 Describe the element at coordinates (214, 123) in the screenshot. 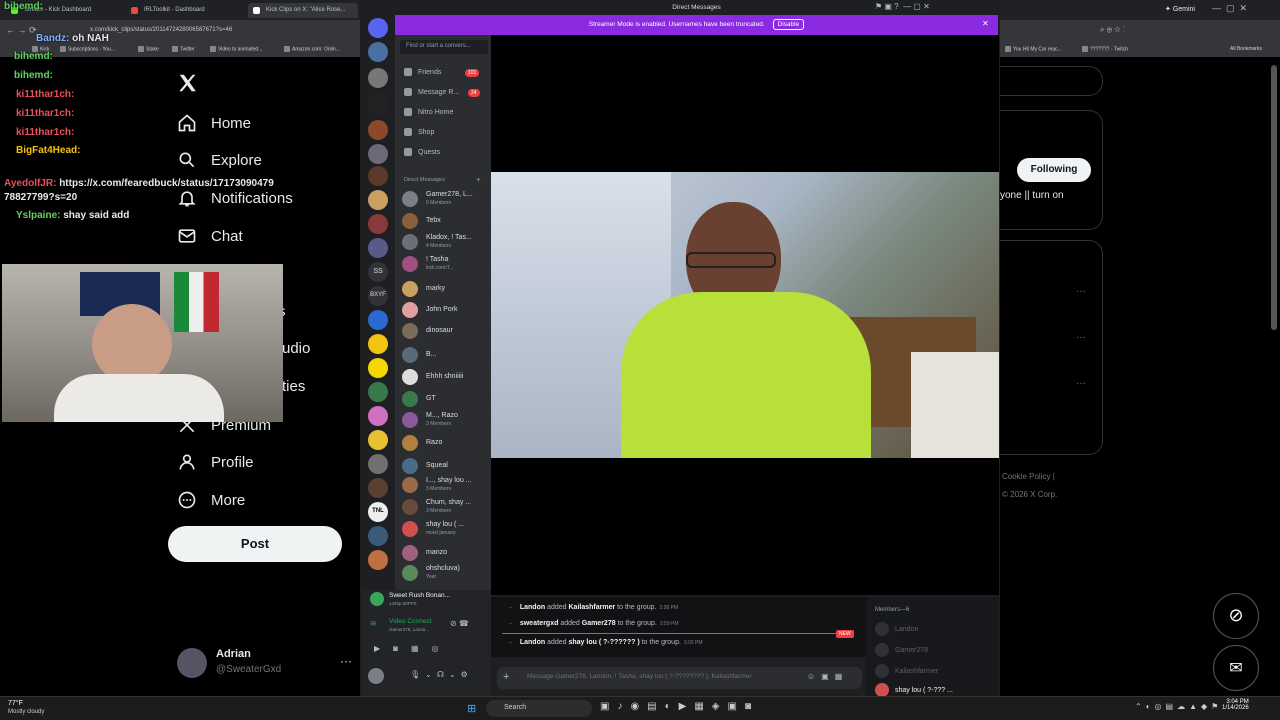

I see `nav-home: Home` at that location.